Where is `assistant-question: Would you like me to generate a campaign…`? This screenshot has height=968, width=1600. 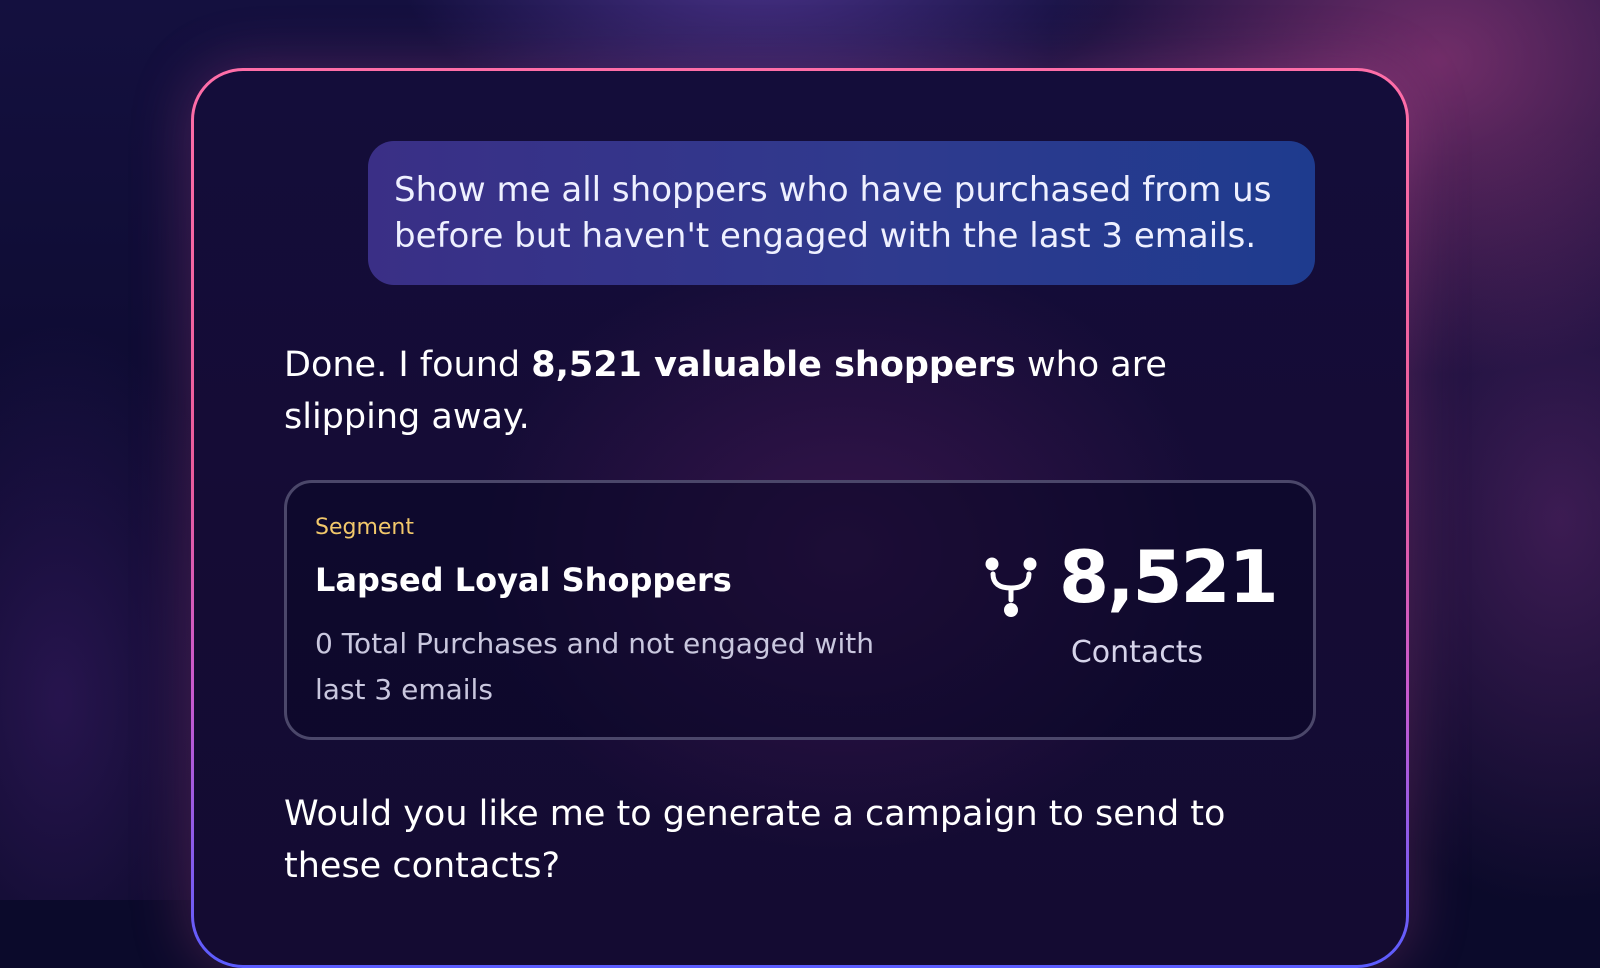
assistant-question: Would you like me to generate a campaign… is located at coordinates (755, 840).